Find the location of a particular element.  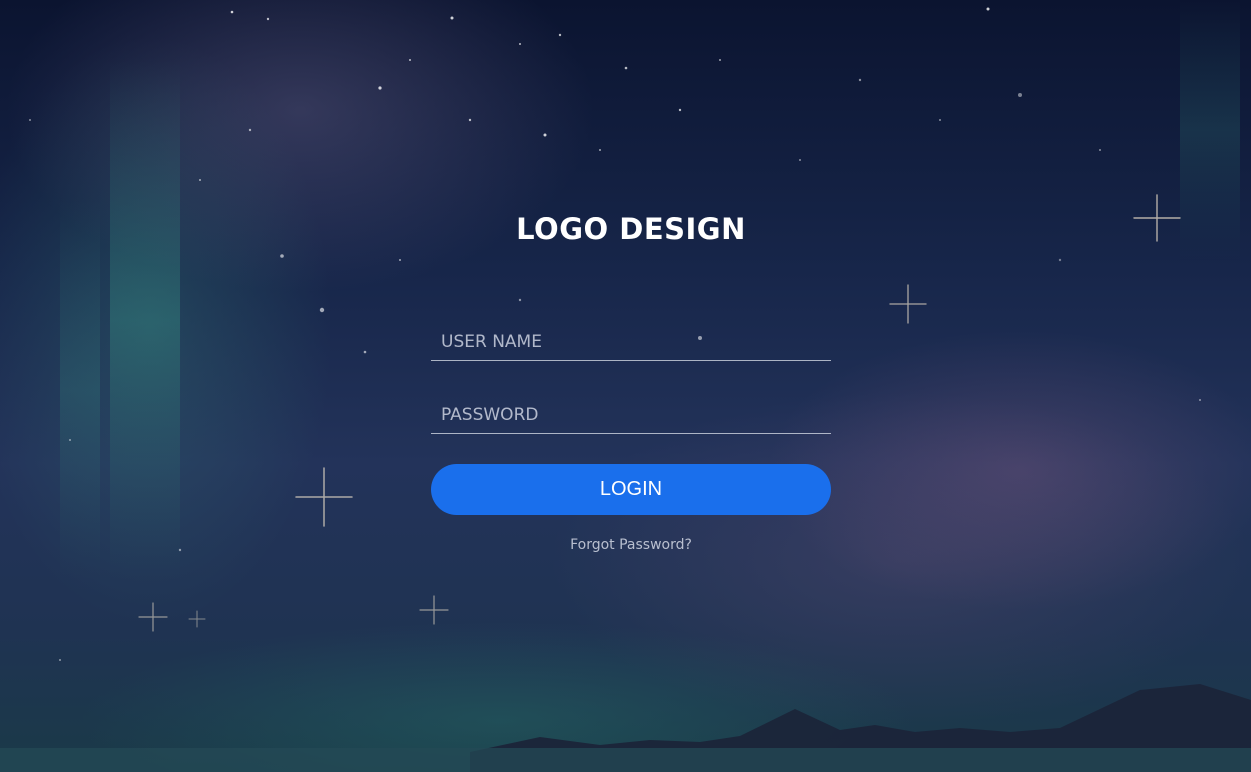

username-input is located at coordinates (631, 336).